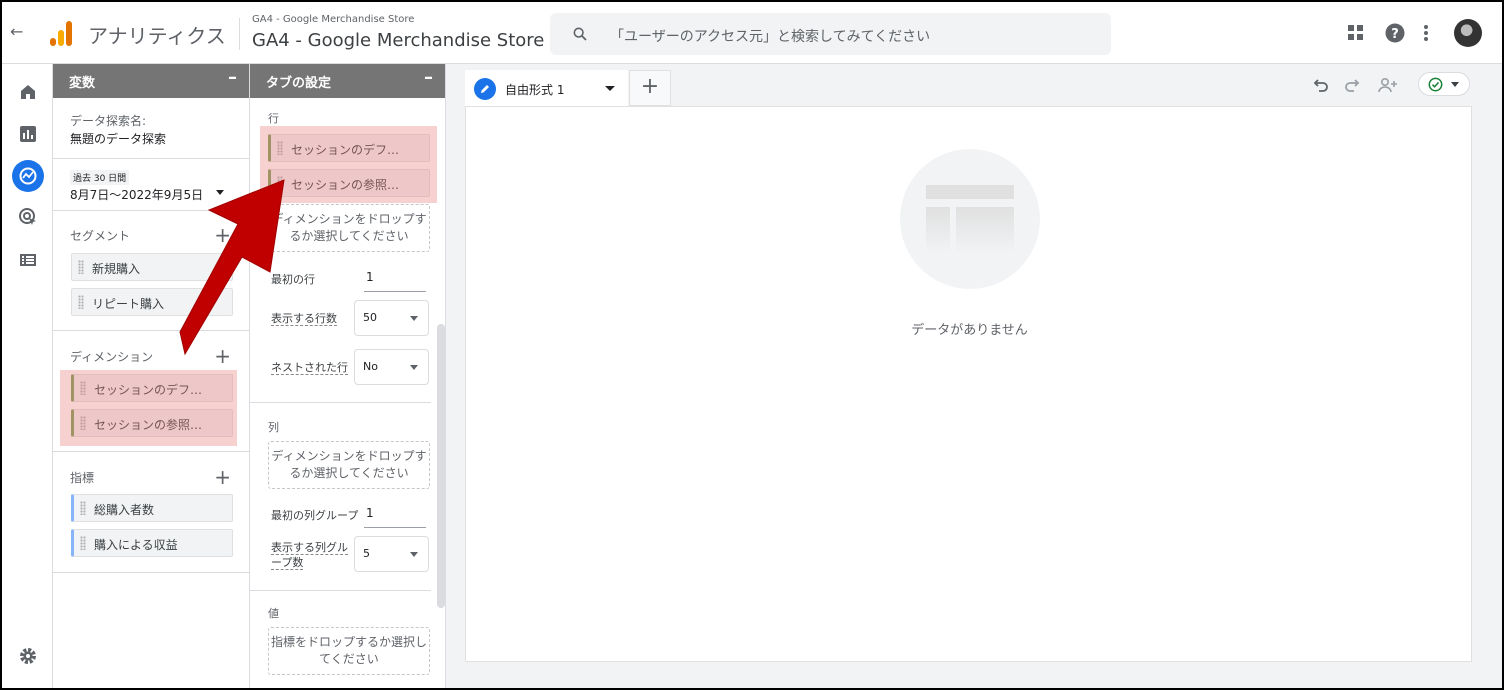 The width and height of the screenshot is (1504, 690). I want to click on analytics-logo, so click(61, 33).